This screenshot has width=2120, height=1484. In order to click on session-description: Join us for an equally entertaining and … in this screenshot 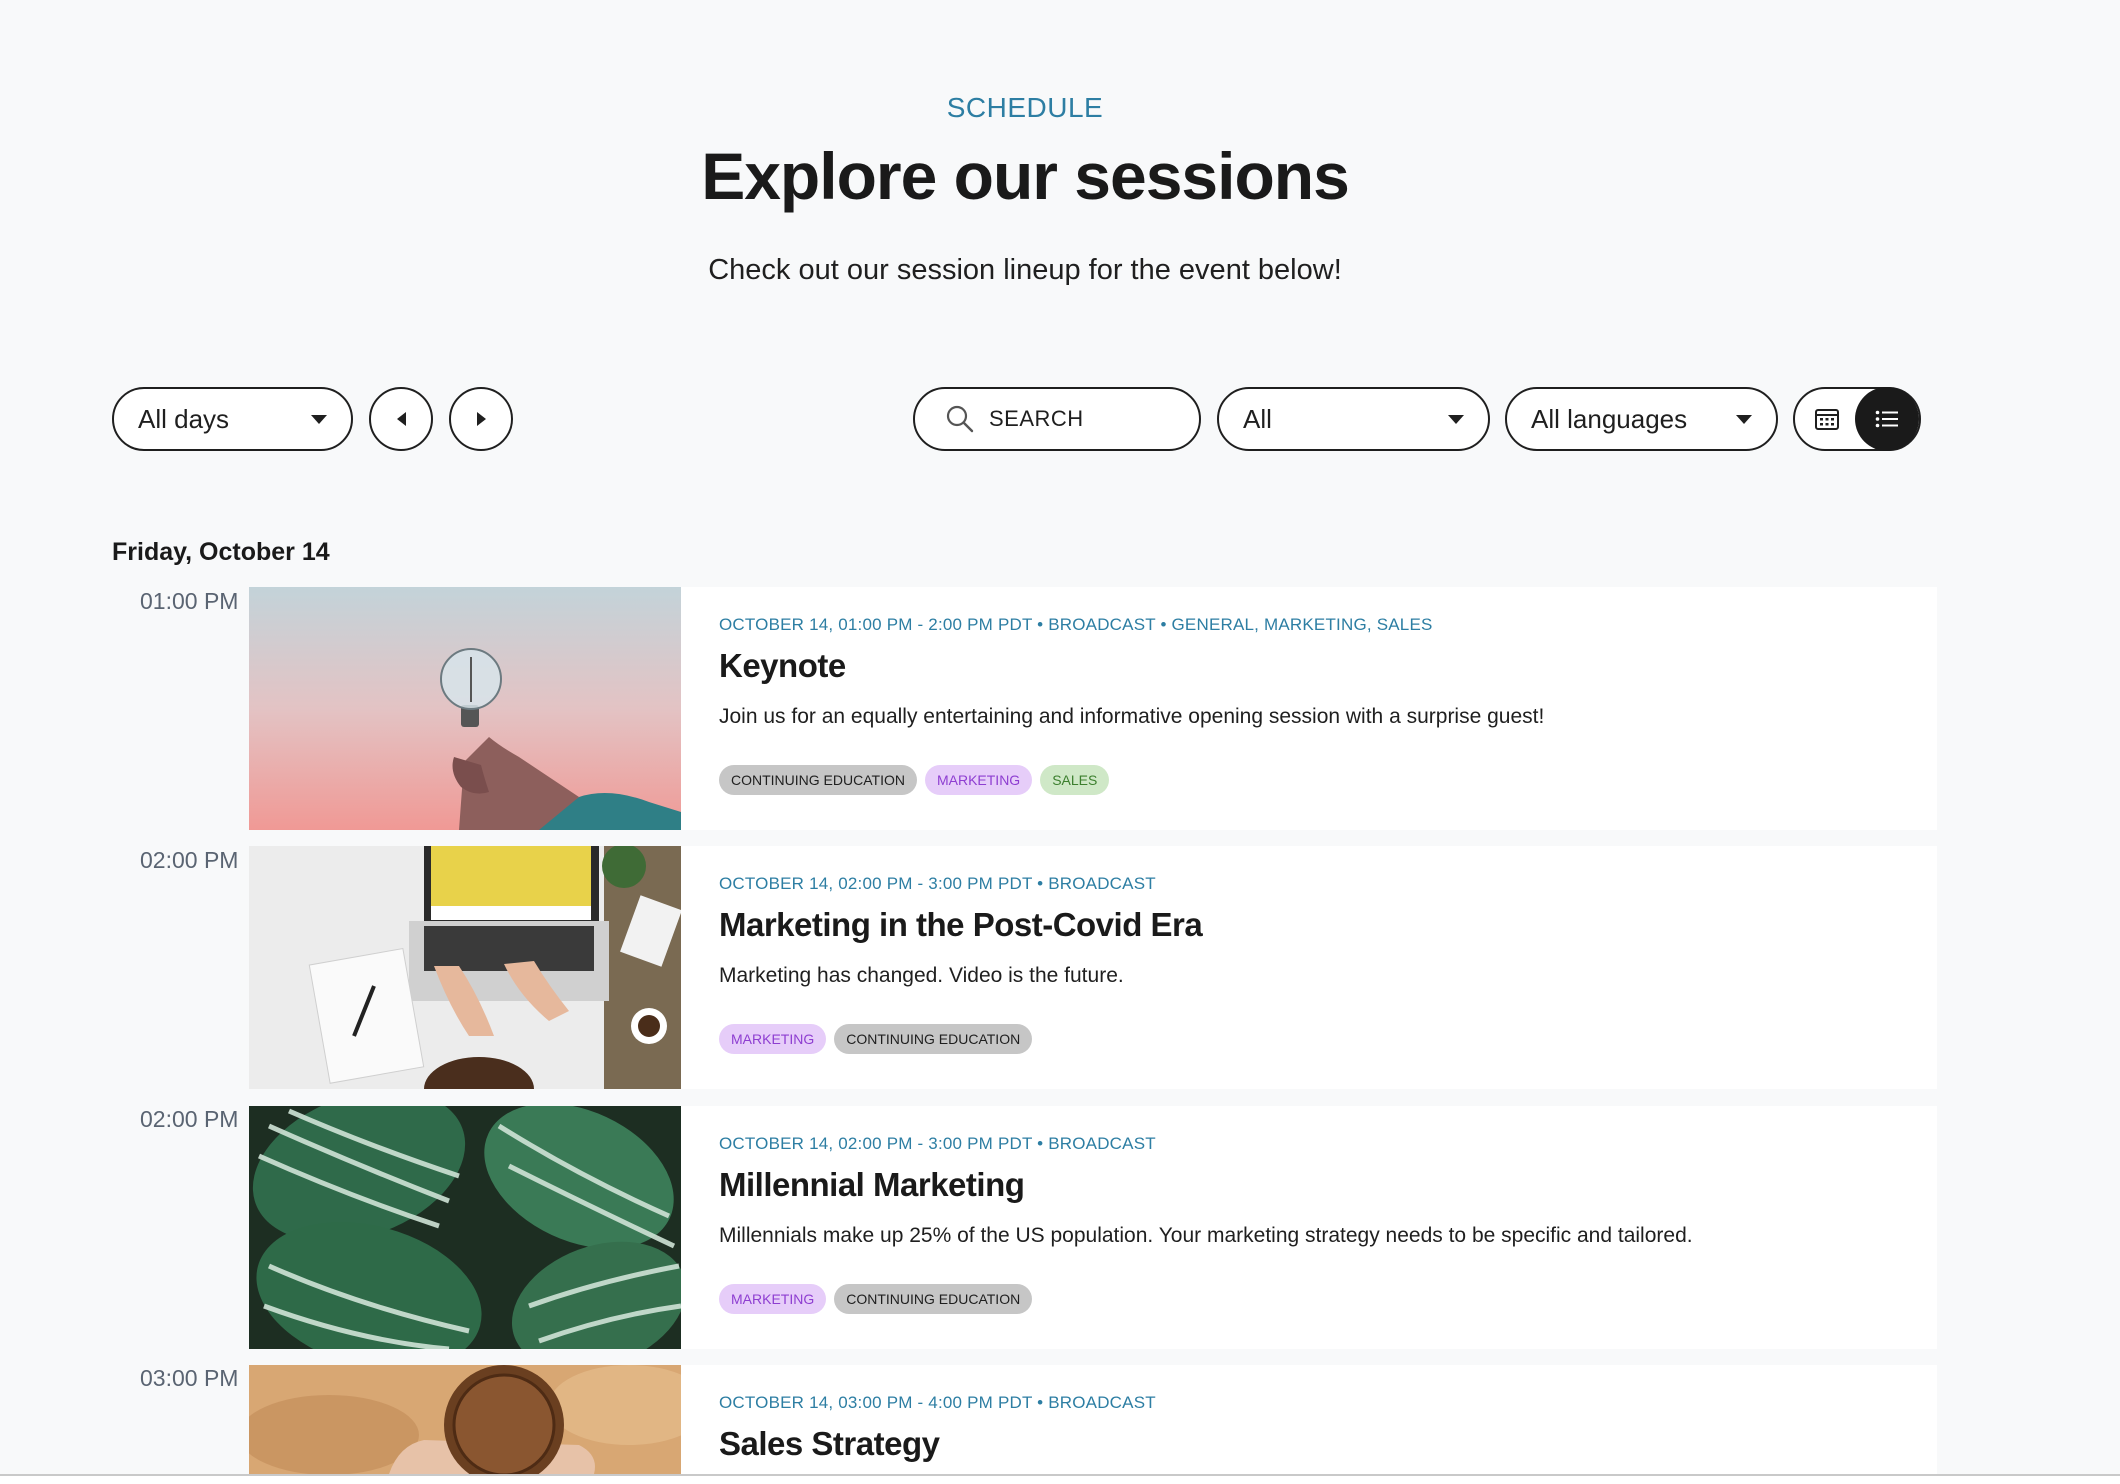, I will do `click(1132, 716)`.